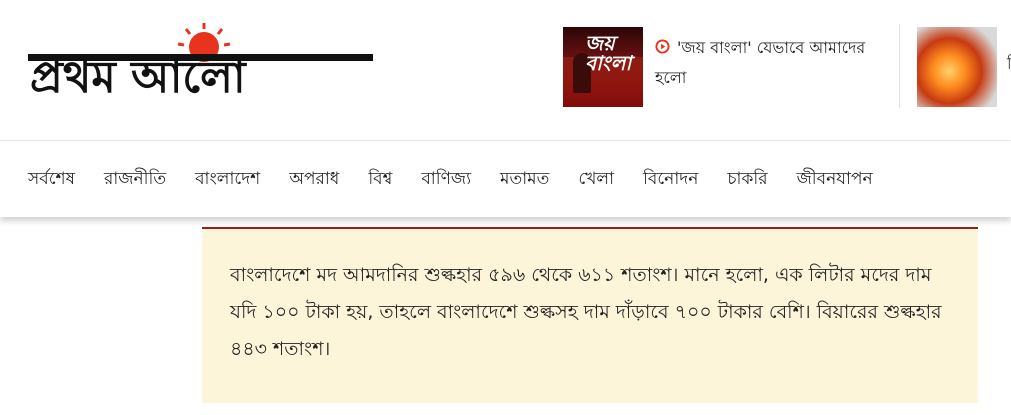  Describe the element at coordinates (51, 179) in the screenshot. I see `nav-item-latest: সর্বশেষ` at that location.